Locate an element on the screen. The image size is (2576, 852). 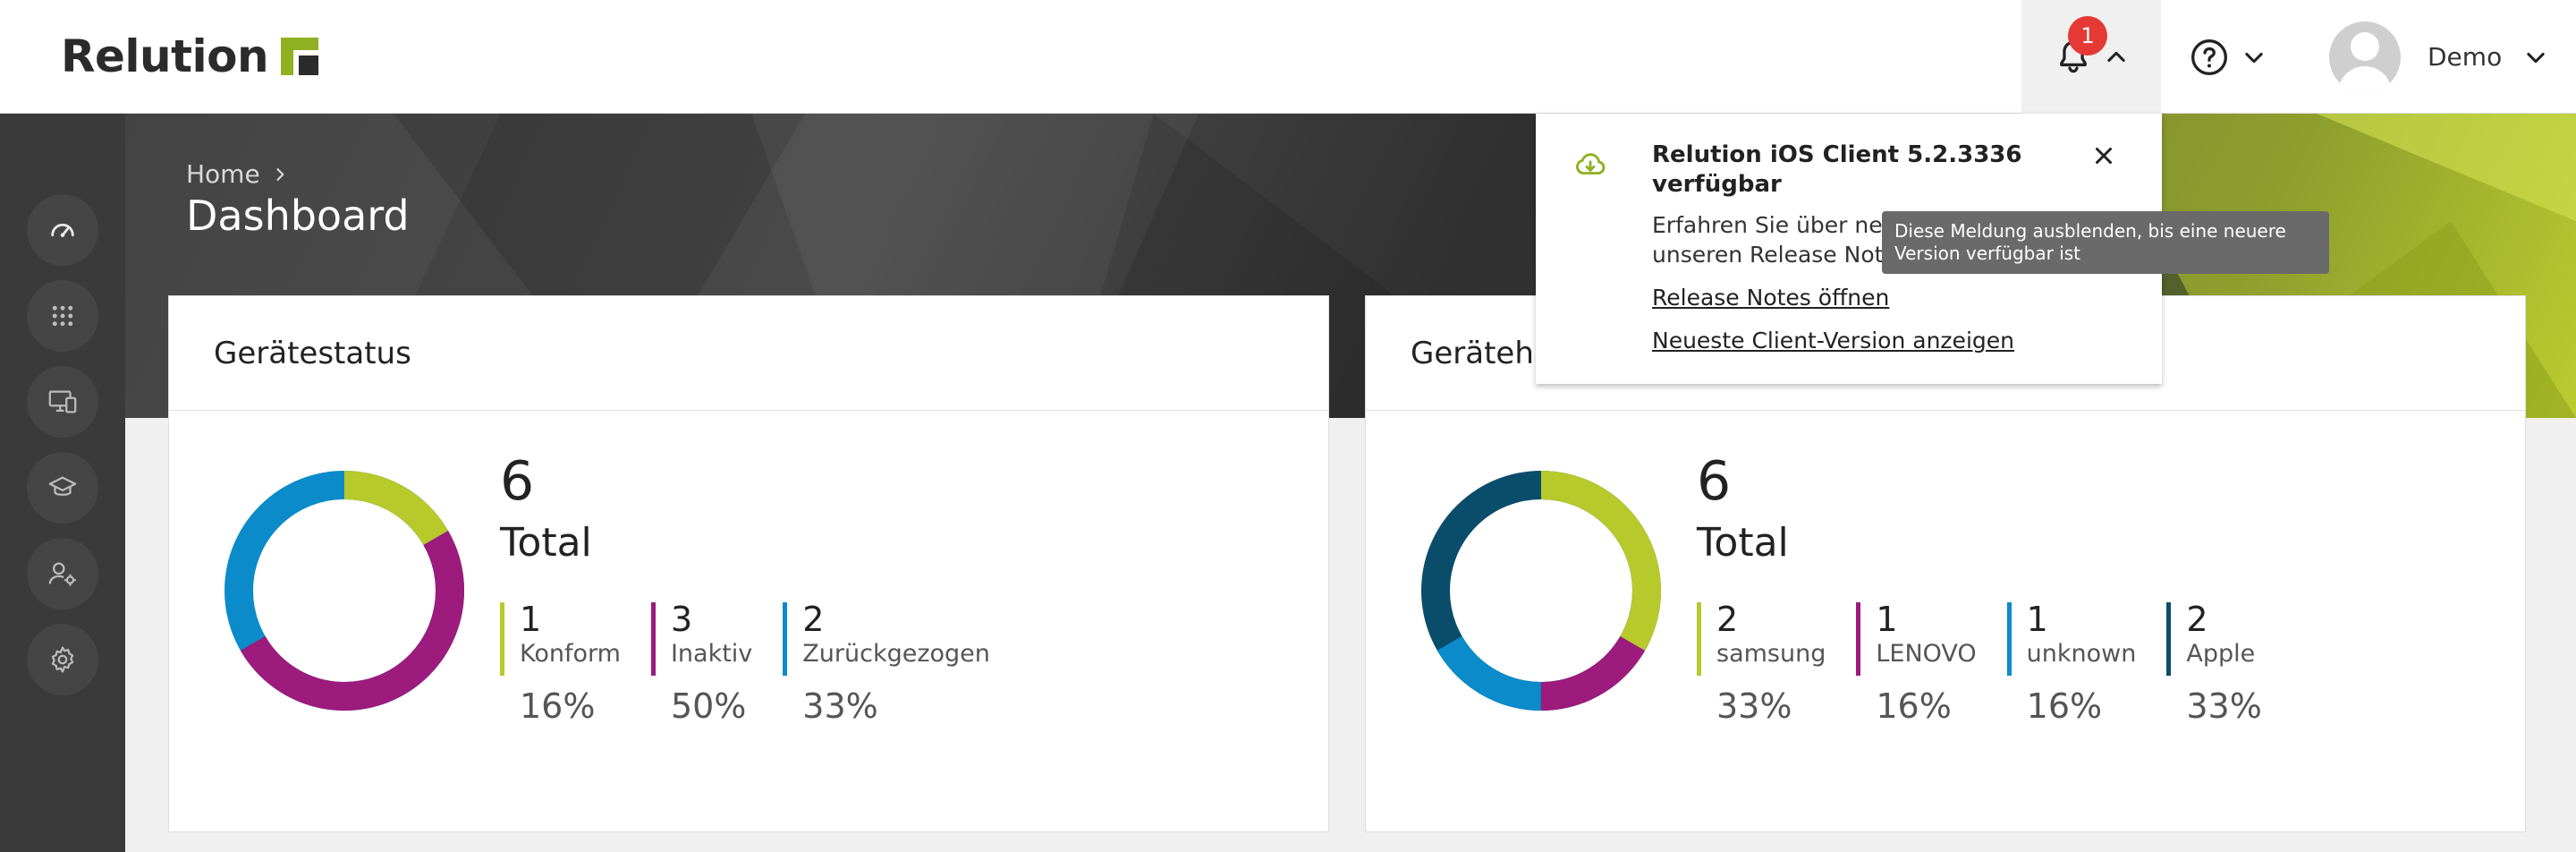
card-title: Gerätestatus is located at coordinates (748, 353).